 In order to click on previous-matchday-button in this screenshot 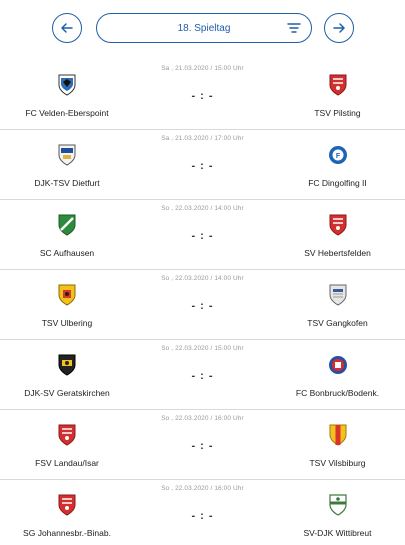, I will do `click(67, 28)`.